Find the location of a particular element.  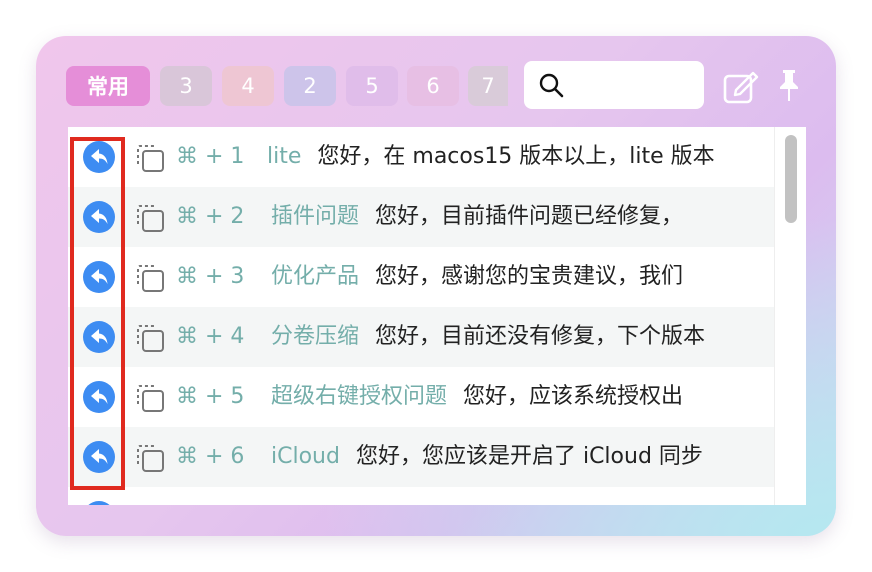

search-icon is located at coordinates (551, 85).